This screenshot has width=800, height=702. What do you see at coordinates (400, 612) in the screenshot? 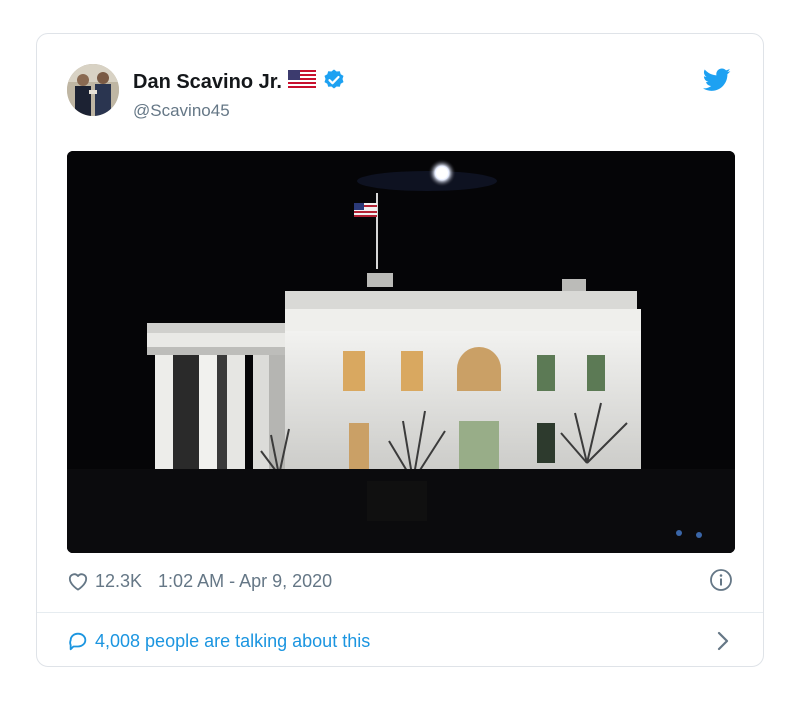
I see `divider` at bounding box center [400, 612].